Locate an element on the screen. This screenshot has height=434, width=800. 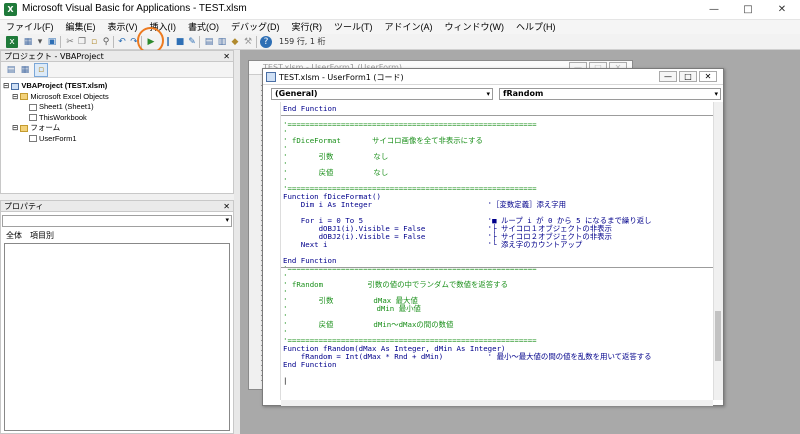
code-module-icon is located at coordinates (271, 77).